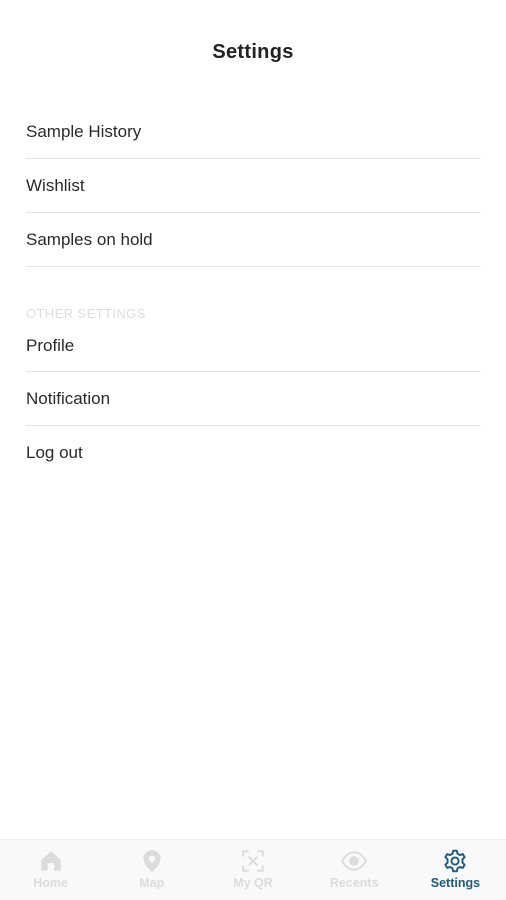 This screenshot has width=506, height=900. I want to click on tab-label: Map, so click(152, 883).